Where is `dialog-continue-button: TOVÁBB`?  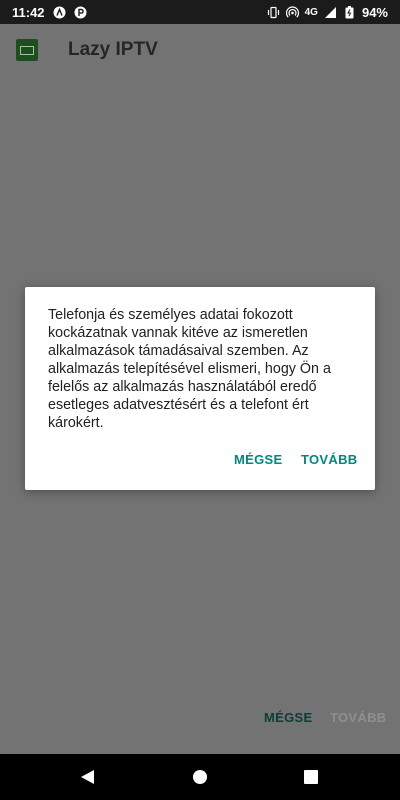 dialog-continue-button: TOVÁBB is located at coordinates (329, 459).